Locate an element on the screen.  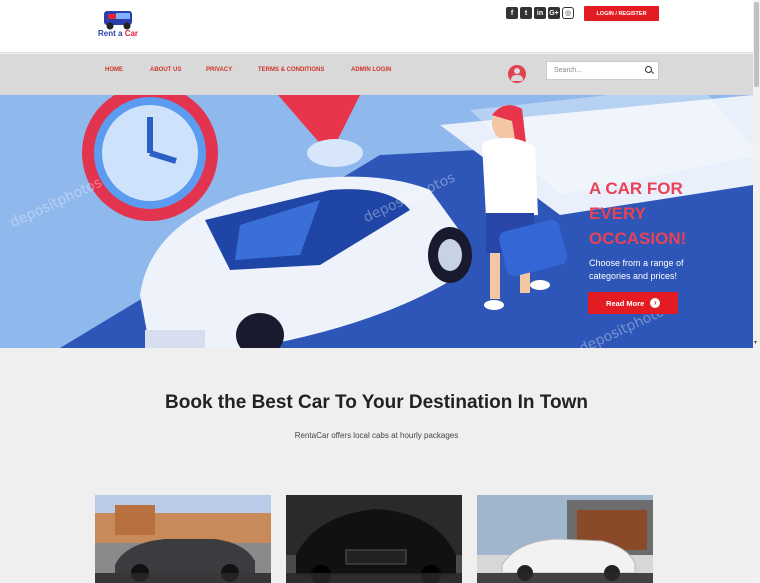
logo-text: Rent a Car is located at coordinates (118, 33).